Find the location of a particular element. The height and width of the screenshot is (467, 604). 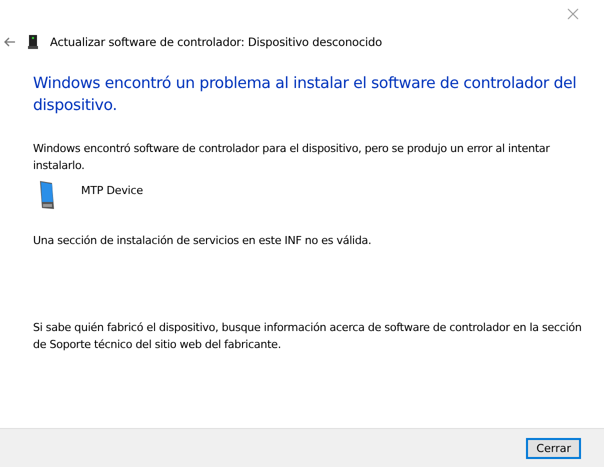

description: Windows encontró software de controlador para el dispositivo, pero se produjo un error al intentar instalarlo. is located at coordinates (292, 157).